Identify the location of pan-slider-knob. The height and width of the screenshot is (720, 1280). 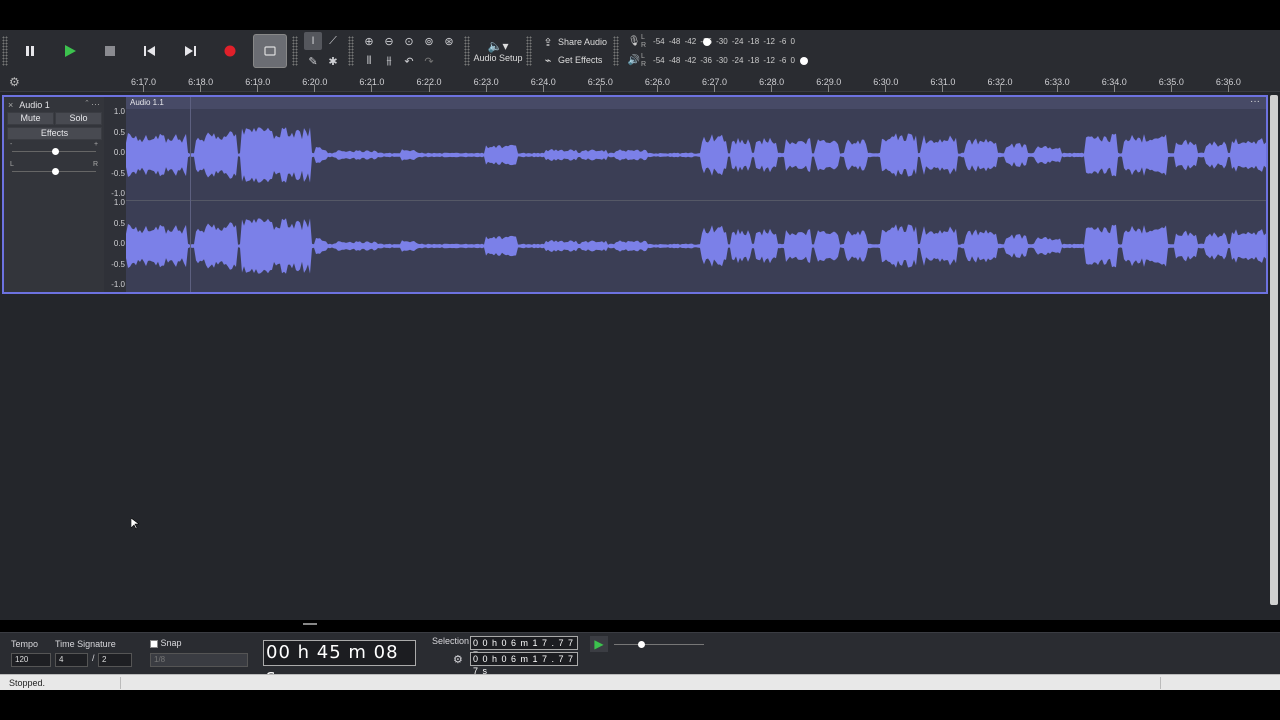
(55, 171).